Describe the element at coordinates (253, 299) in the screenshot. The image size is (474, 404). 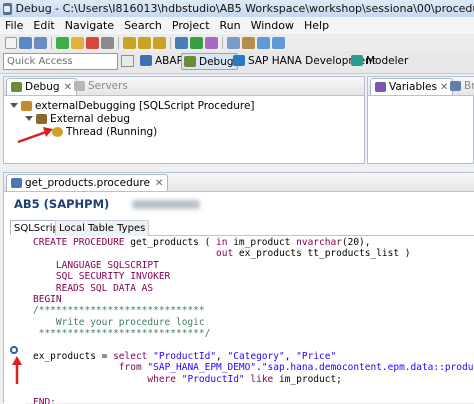
I see `code-line: BEGIN` at that location.